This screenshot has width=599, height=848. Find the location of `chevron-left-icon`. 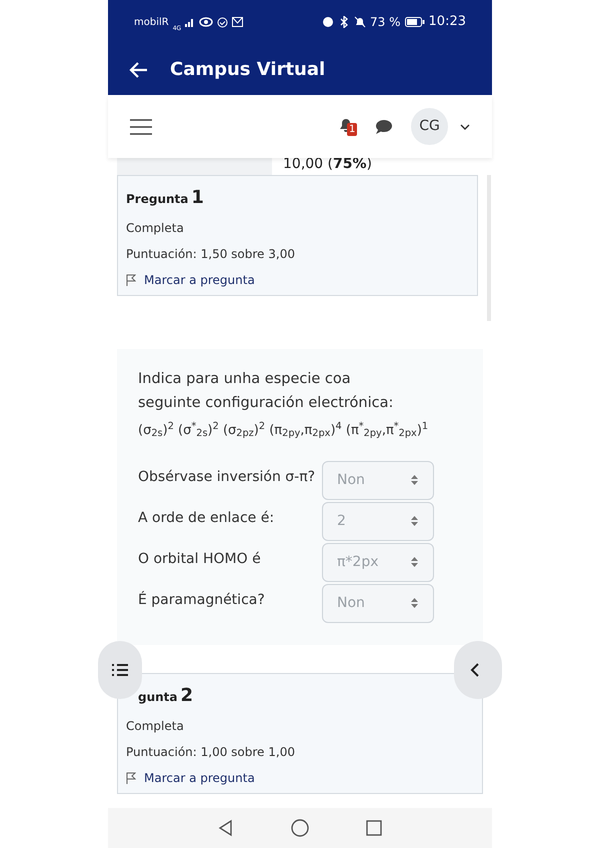

chevron-left-icon is located at coordinates (475, 670).